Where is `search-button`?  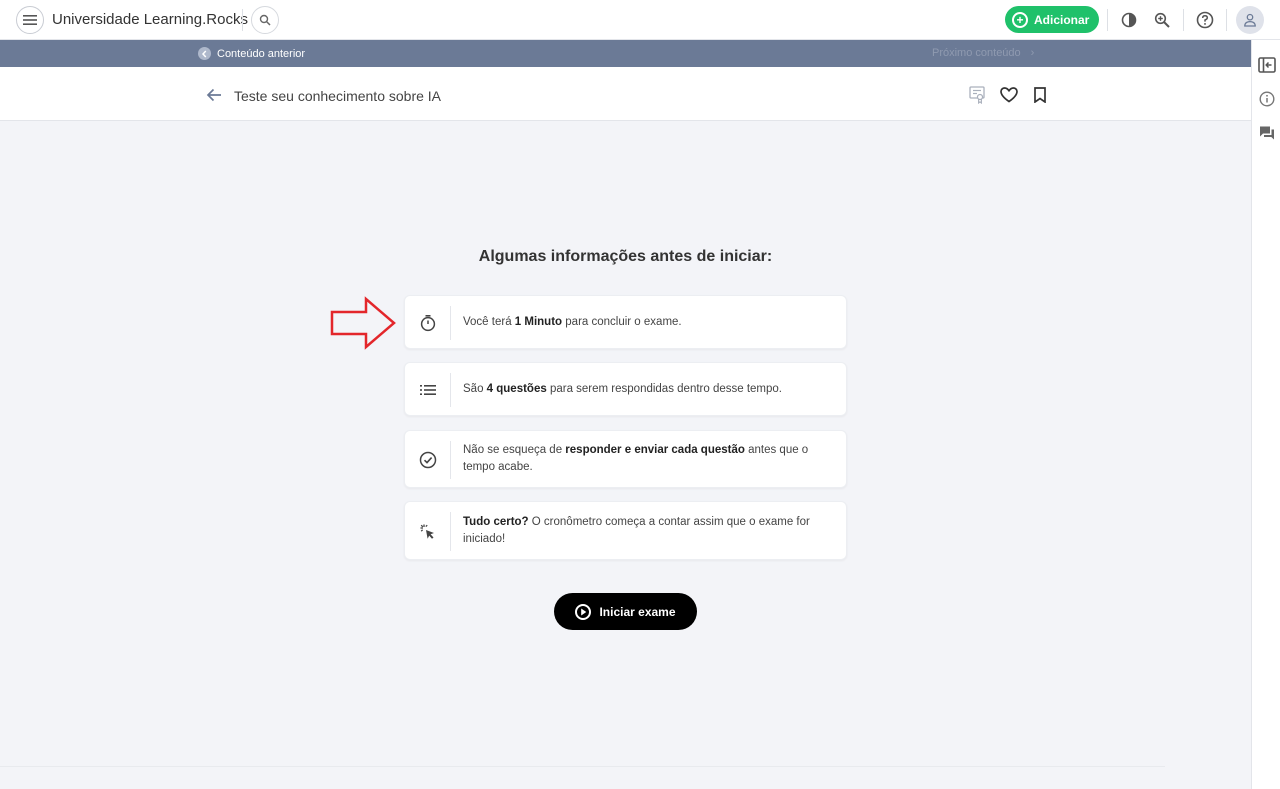 search-button is located at coordinates (265, 20).